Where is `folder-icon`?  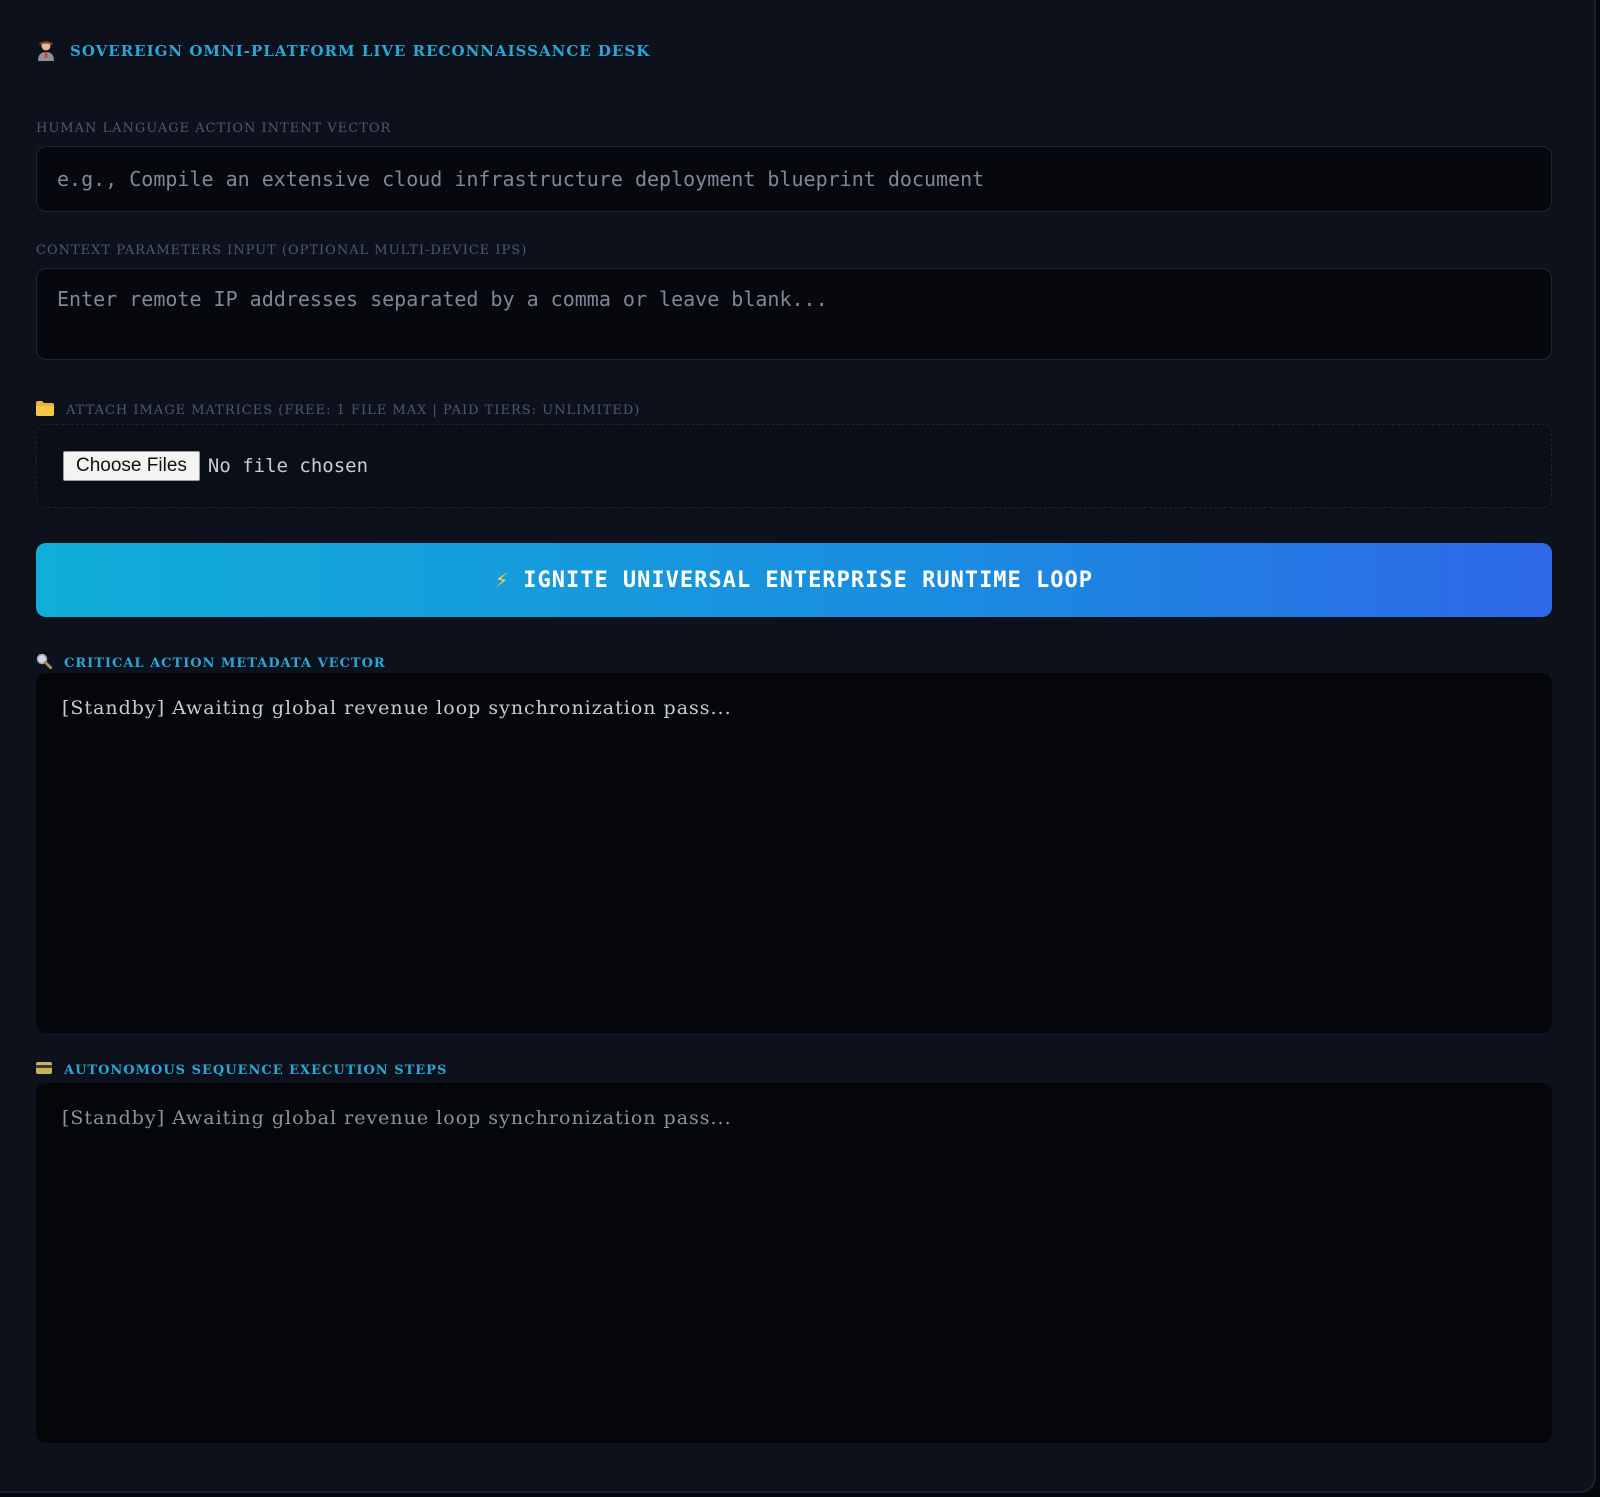 folder-icon is located at coordinates (45, 410).